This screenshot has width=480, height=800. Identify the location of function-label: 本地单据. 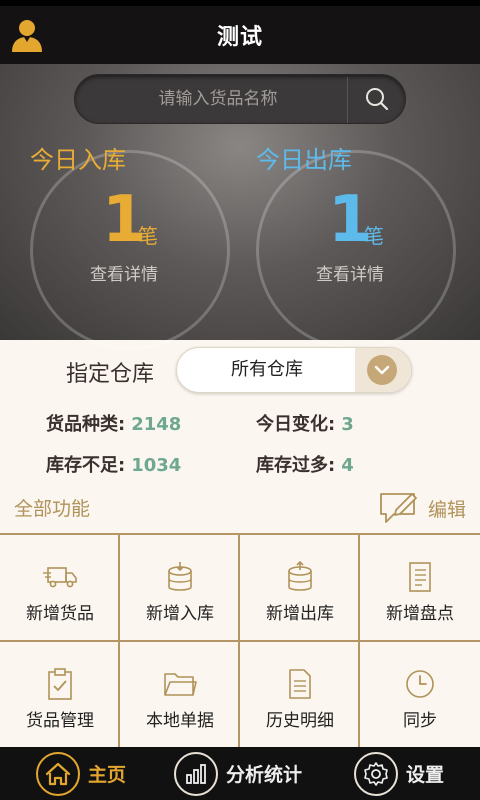
(180, 721).